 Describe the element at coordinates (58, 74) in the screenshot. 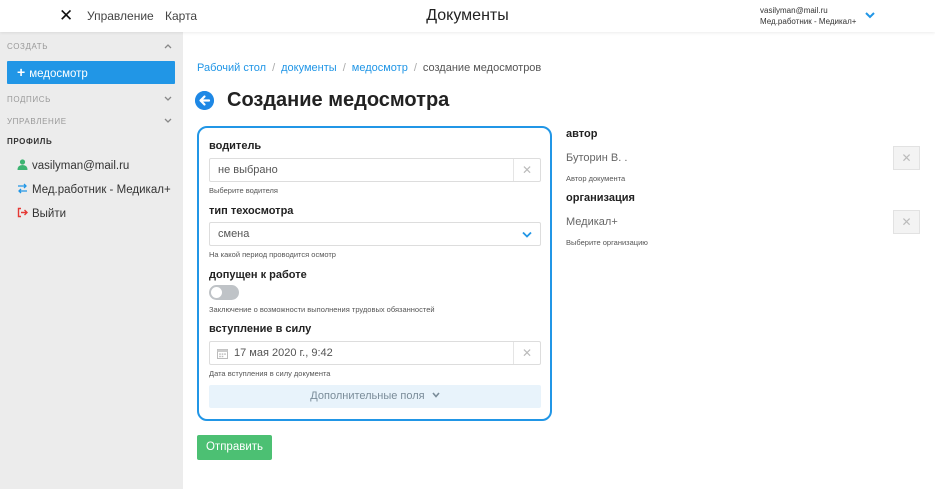

I see `sidebar-item-label: медосмотр` at that location.